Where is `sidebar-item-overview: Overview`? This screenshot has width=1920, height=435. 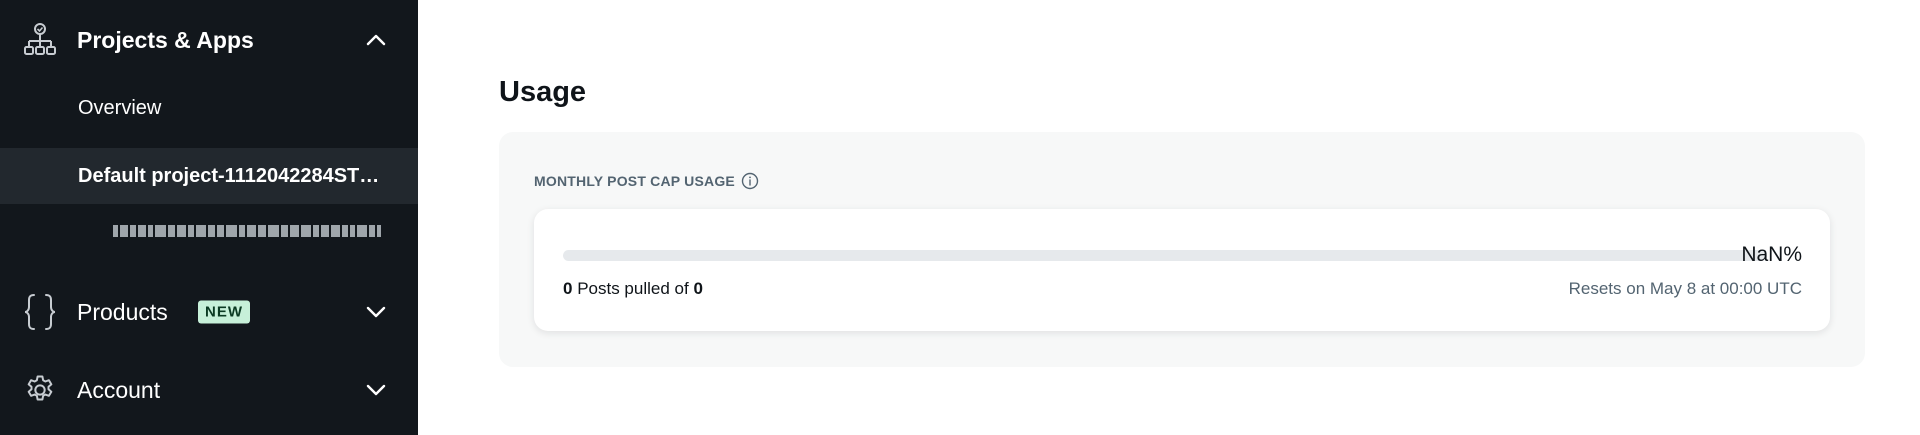
sidebar-item-overview: Overview is located at coordinates (209, 108).